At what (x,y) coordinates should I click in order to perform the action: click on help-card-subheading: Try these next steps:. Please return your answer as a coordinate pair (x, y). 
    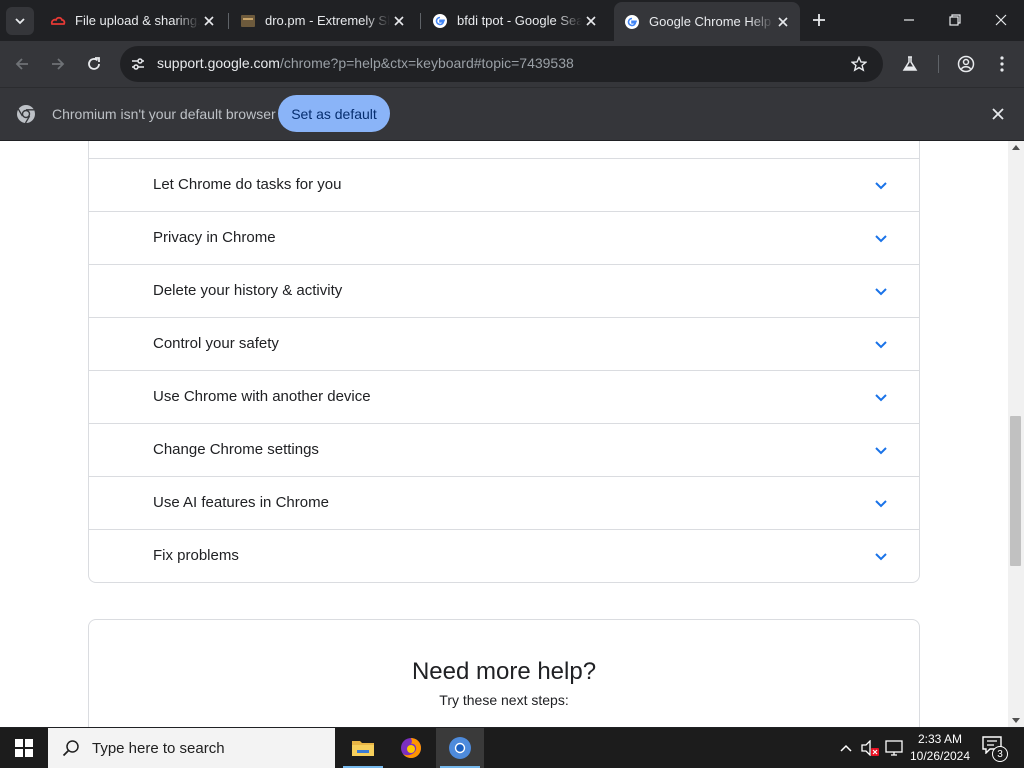
    Looking at the image, I should click on (504, 700).